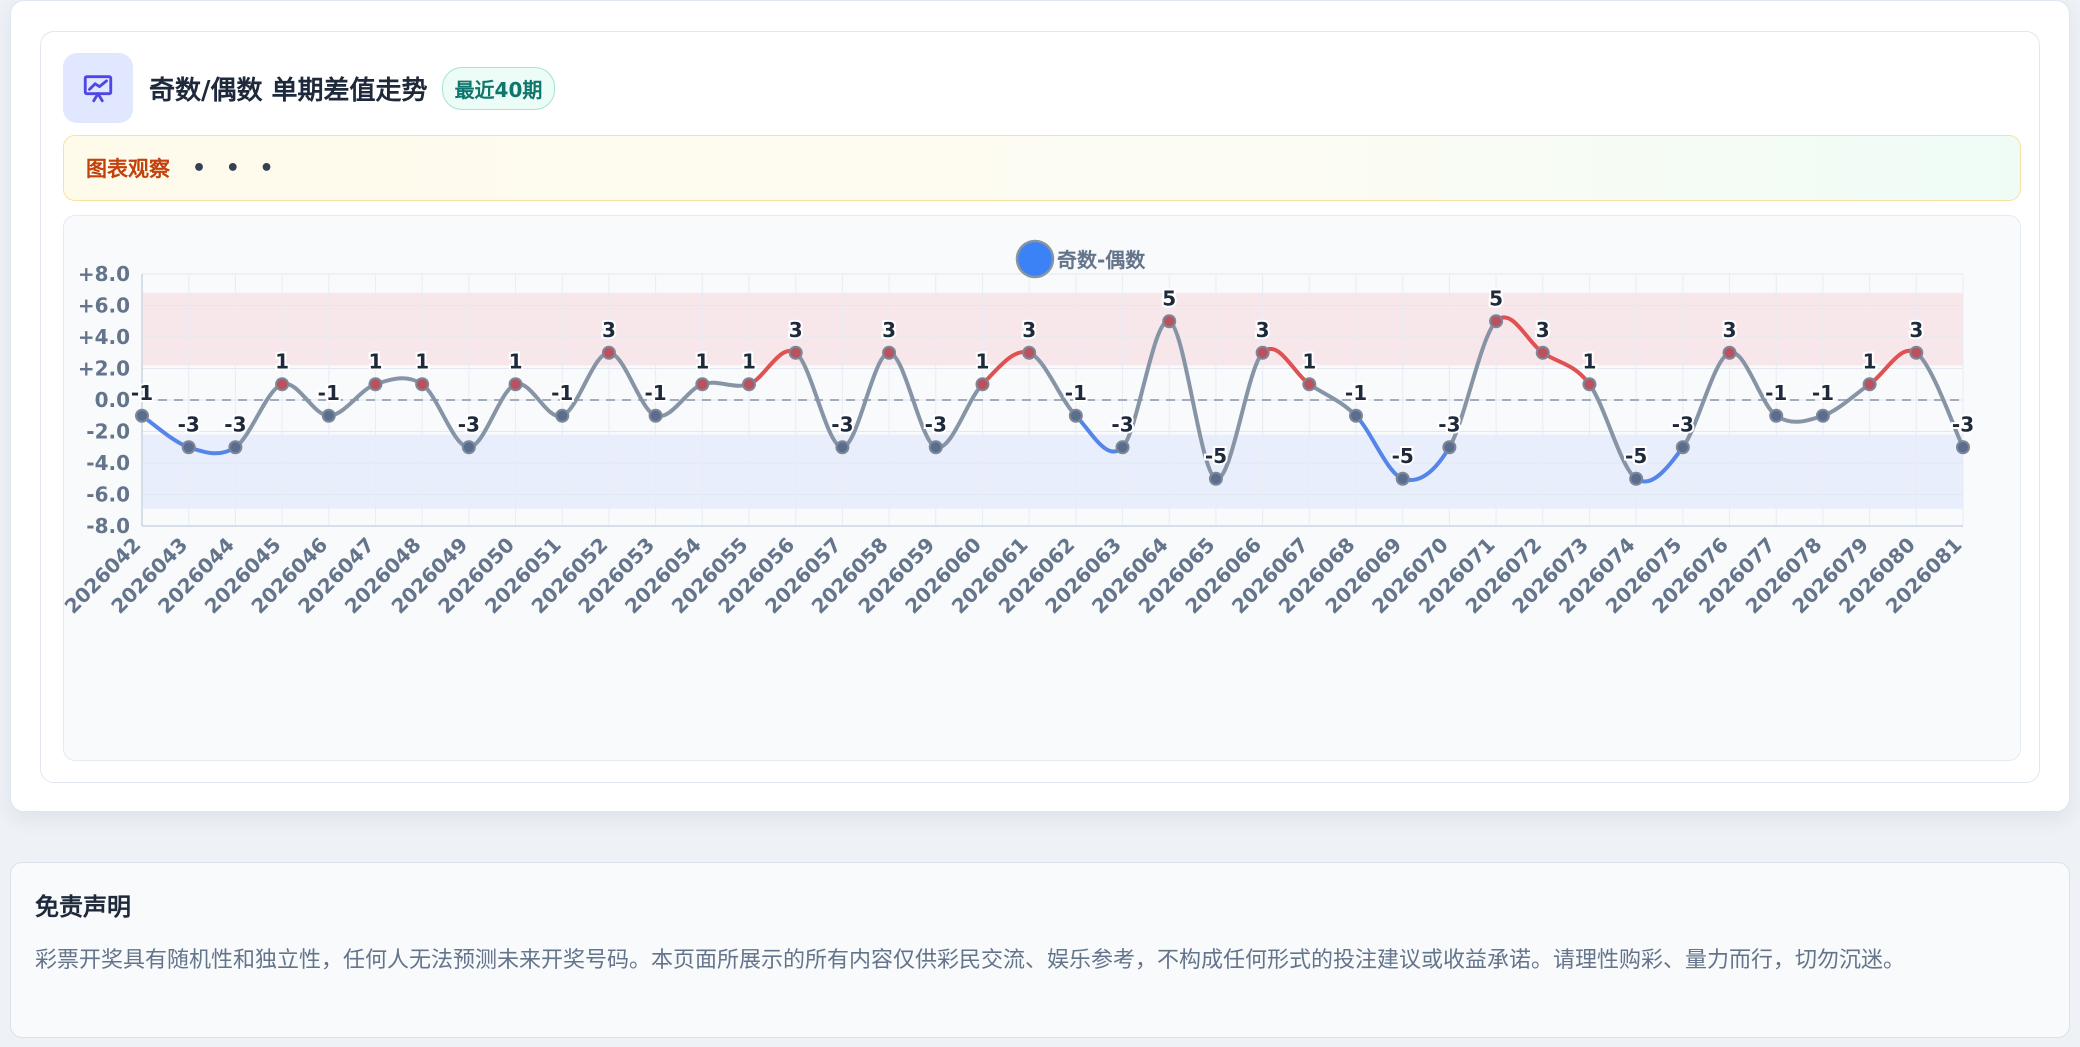 The image size is (2080, 1047). I want to click on negative-band, so click(1052, 471).